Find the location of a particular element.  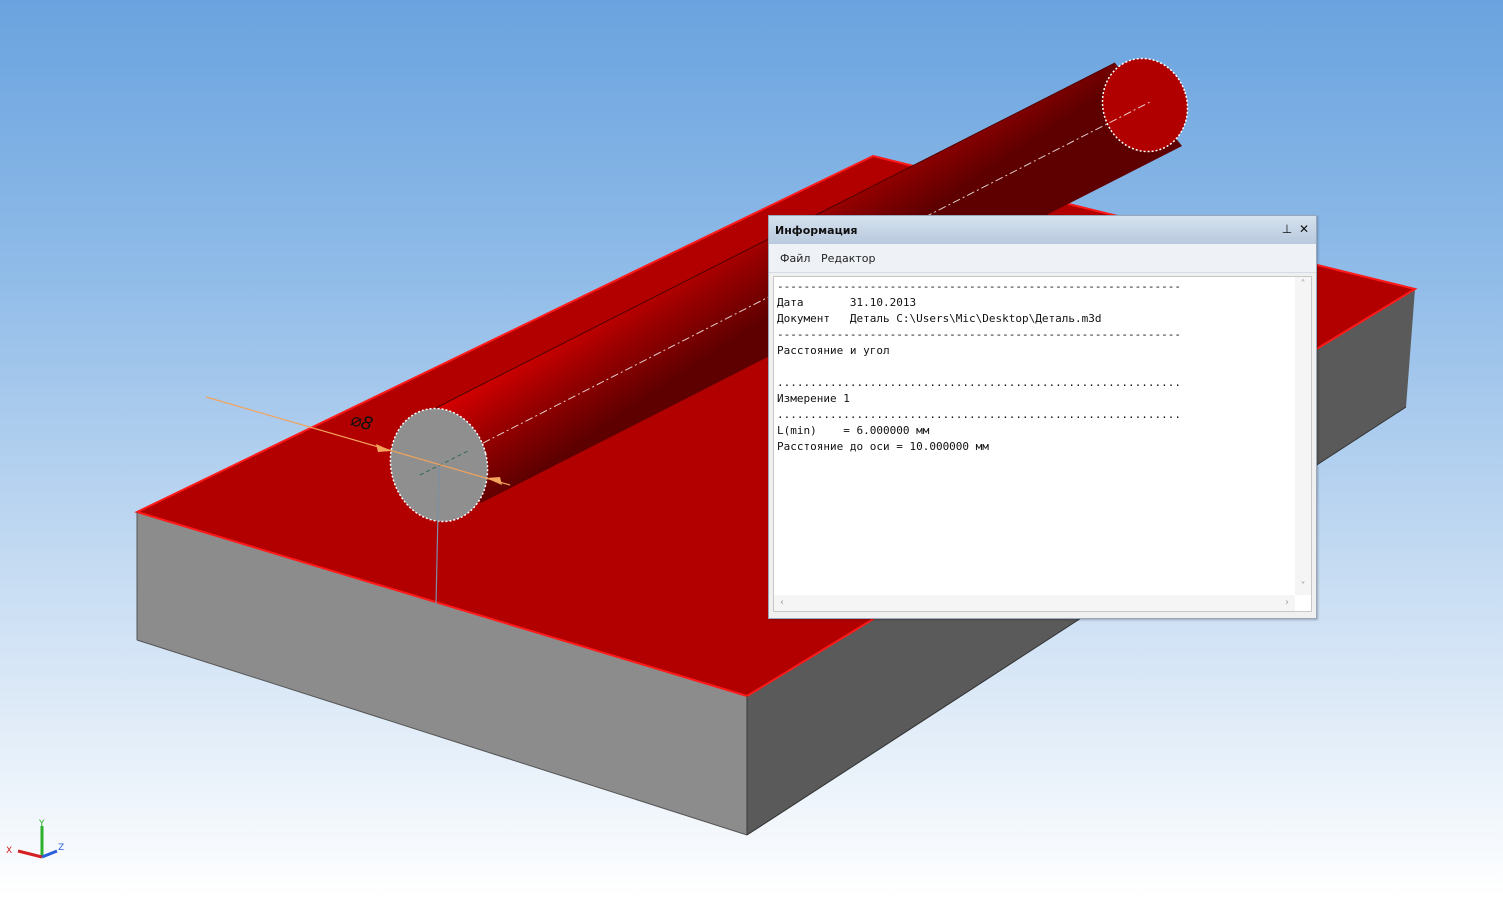

info-menubar: Файл Редактор is located at coordinates (1042, 258).